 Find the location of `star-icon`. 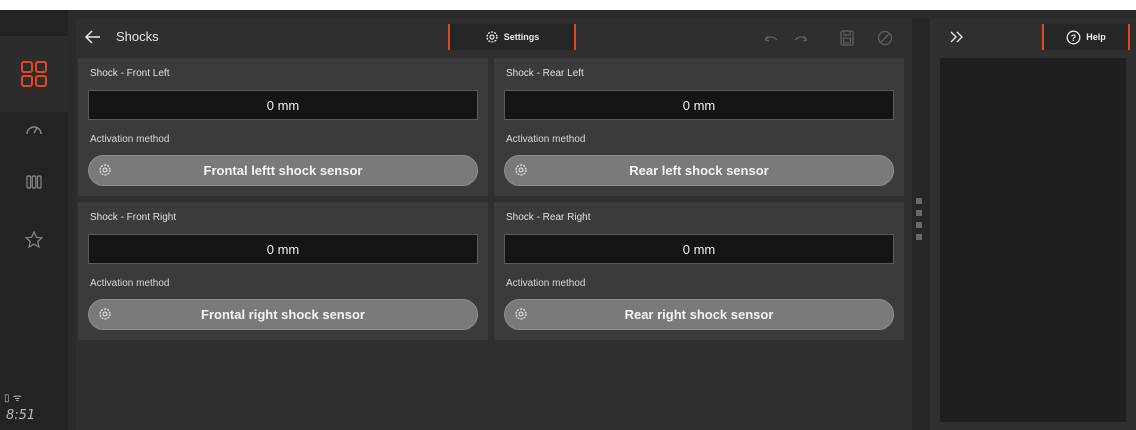

star-icon is located at coordinates (34, 239).